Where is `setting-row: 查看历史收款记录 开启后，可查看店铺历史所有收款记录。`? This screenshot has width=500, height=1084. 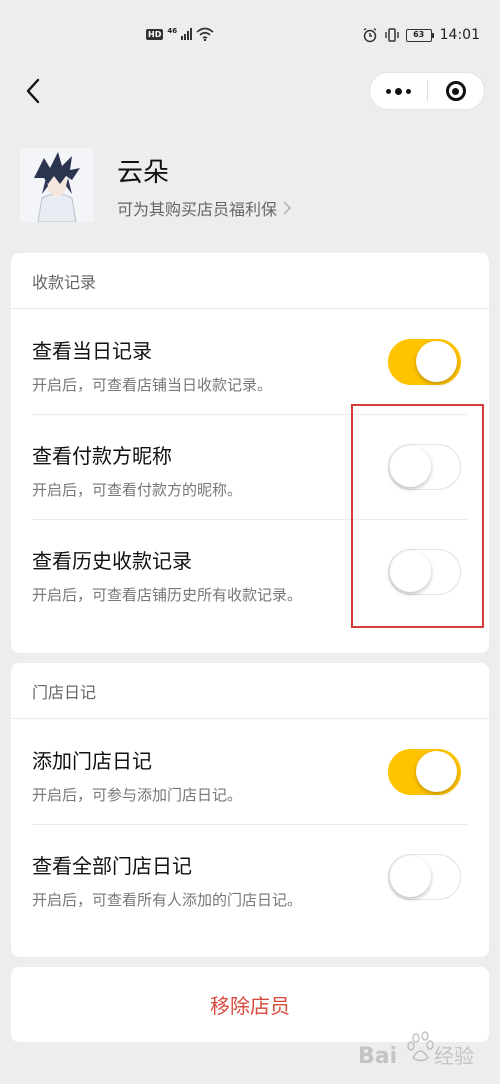
setting-row: 查看历史收款记录 开启后，可查看店铺历史所有收款记录。 is located at coordinates (250, 585).